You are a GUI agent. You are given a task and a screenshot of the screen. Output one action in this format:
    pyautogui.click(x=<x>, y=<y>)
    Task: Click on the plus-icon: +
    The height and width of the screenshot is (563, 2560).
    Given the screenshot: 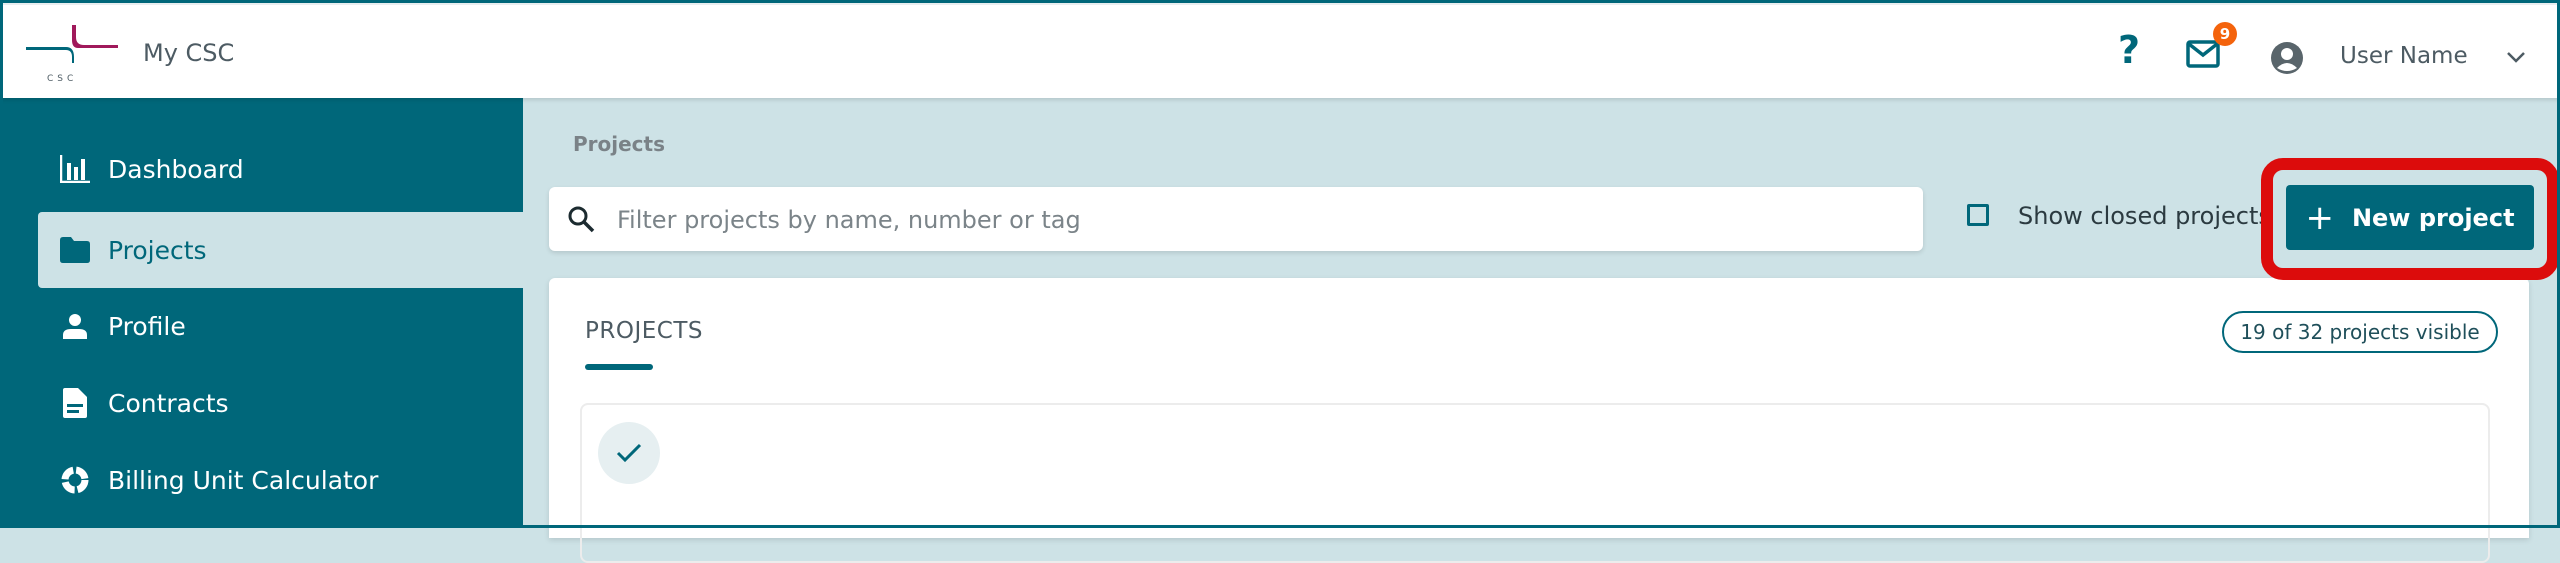 What is the action you would take?
    pyautogui.click(x=2319, y=217)
    